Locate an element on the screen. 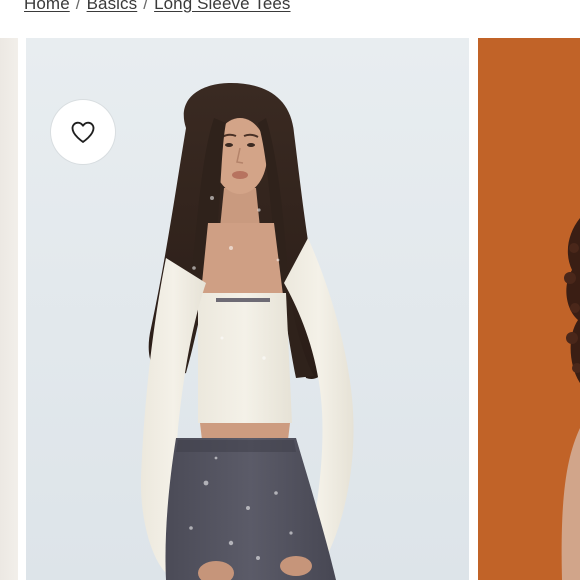 The width and height of the screenshot is (580, 580). breadcrumb-long-sleeve-tees-link: Long Sleeve Tees is located at coordinates (222, 7).